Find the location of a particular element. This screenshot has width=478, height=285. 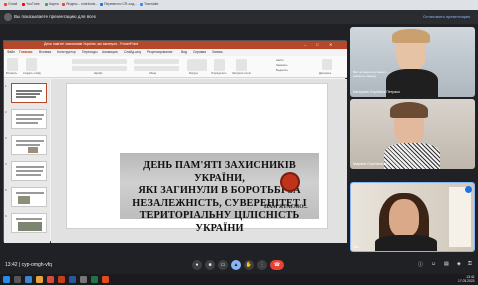

captions-icon: ▭ is located at coordinates (223, 265).